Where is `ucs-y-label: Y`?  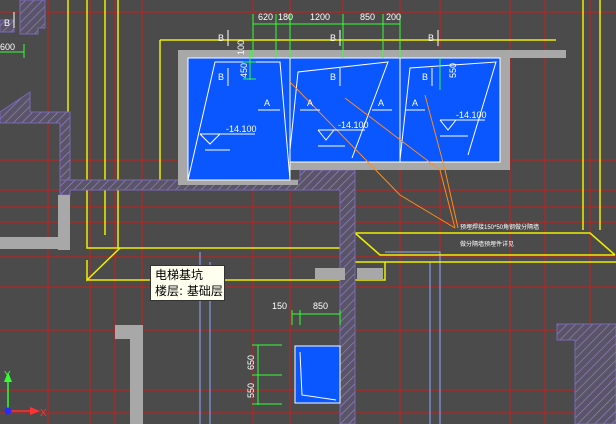 ucs-y-label: Y is located at coordinates (7, 375).